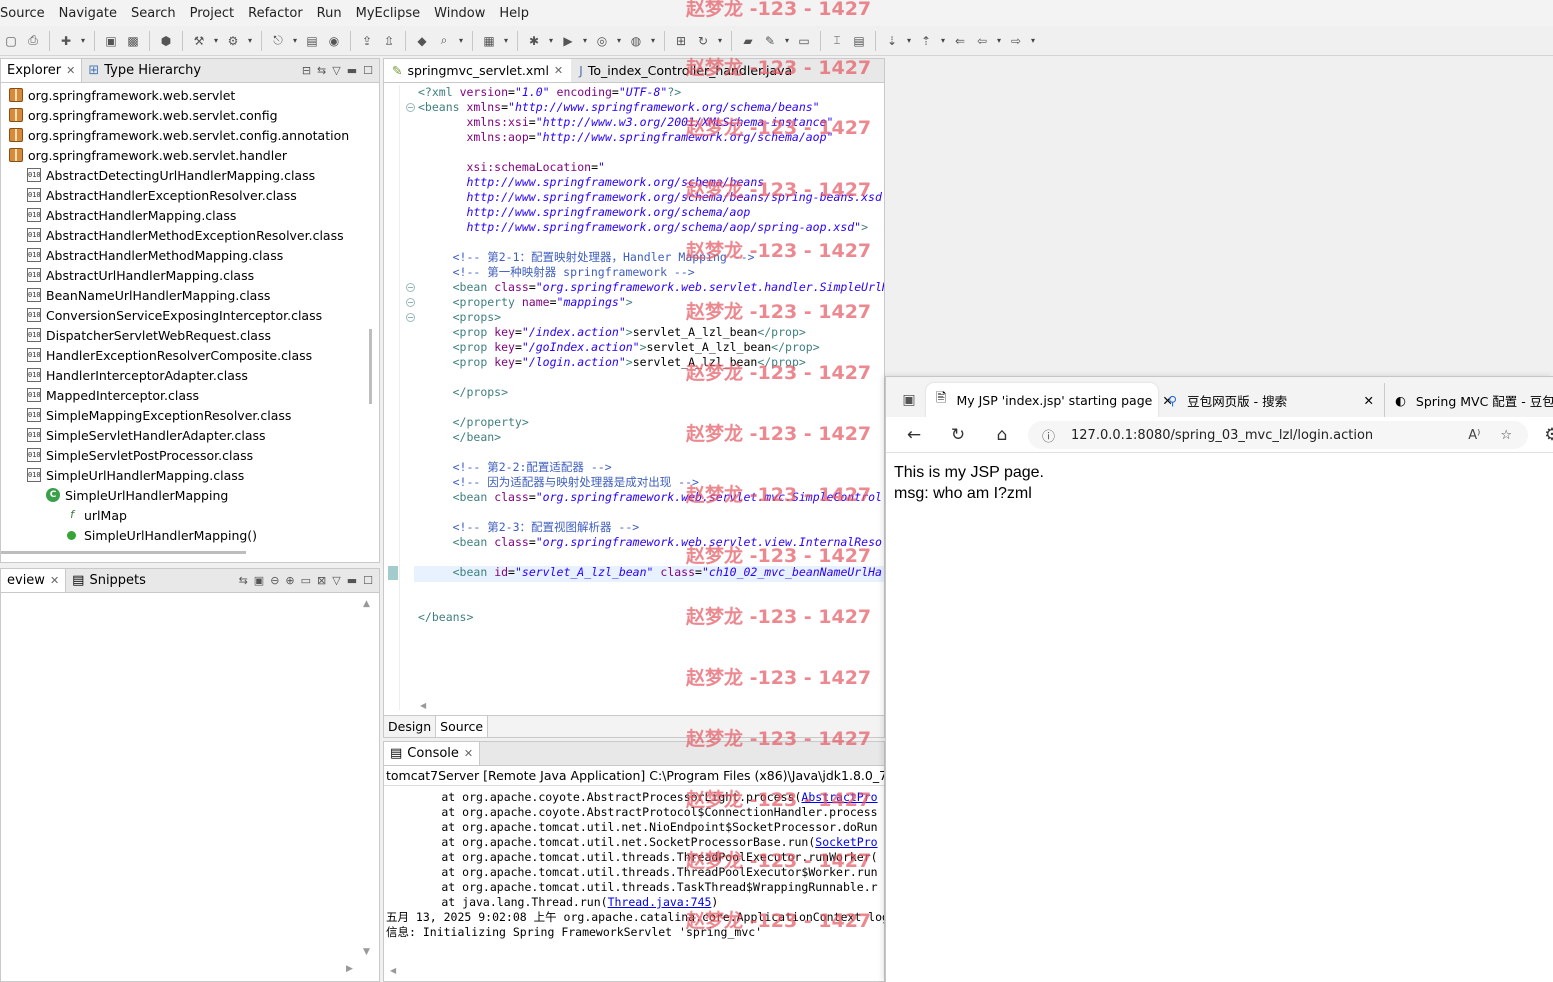 Image resolution: width=1553 pixels, height=982 pixels. I want to click on prev-annotation-icon: ⇡, so click(926, 41).